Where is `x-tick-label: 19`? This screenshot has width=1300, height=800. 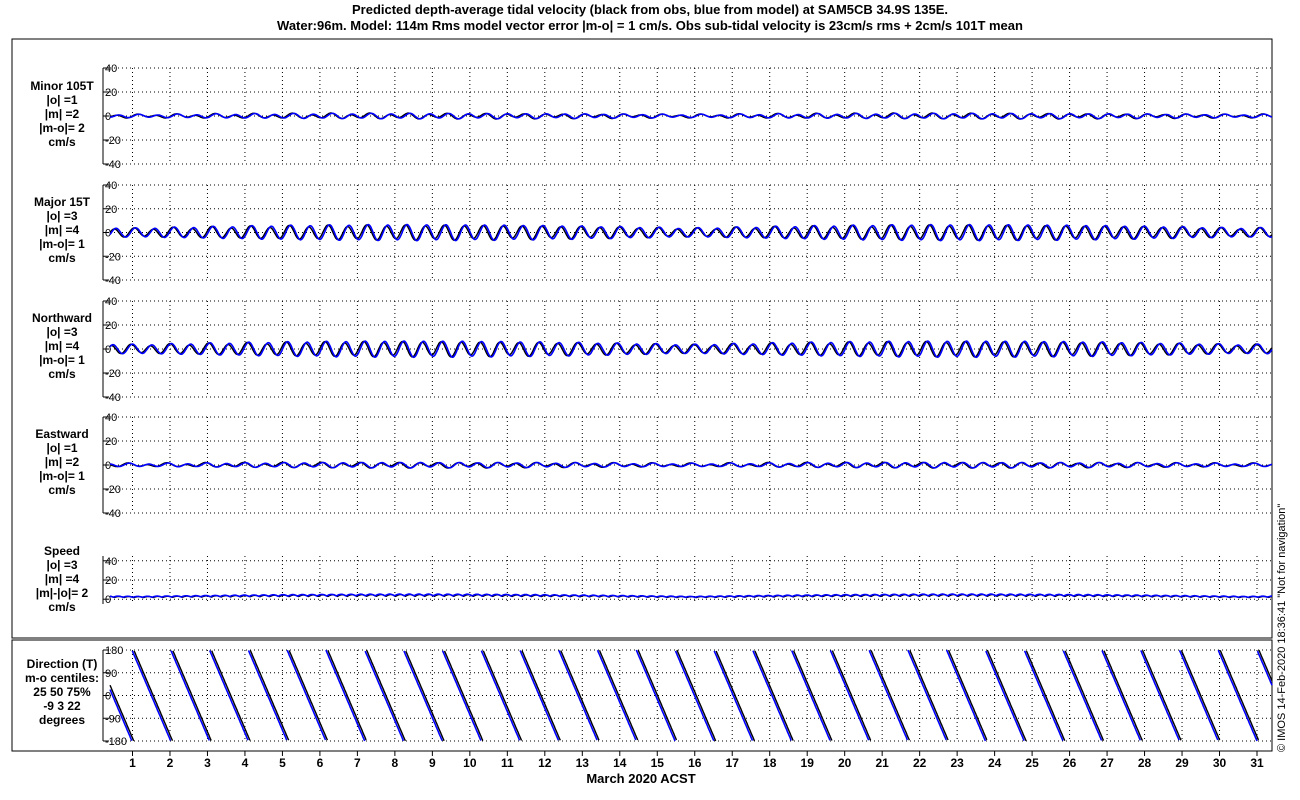 x-tick-label: 19 is located at coordinates (808, 763).